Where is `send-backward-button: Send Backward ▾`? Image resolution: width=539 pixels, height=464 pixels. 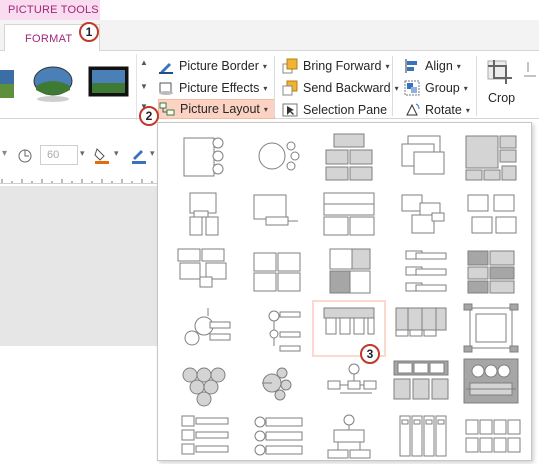 send-backward-button: Send Backward ▾ is located at coordinates (340, 88).